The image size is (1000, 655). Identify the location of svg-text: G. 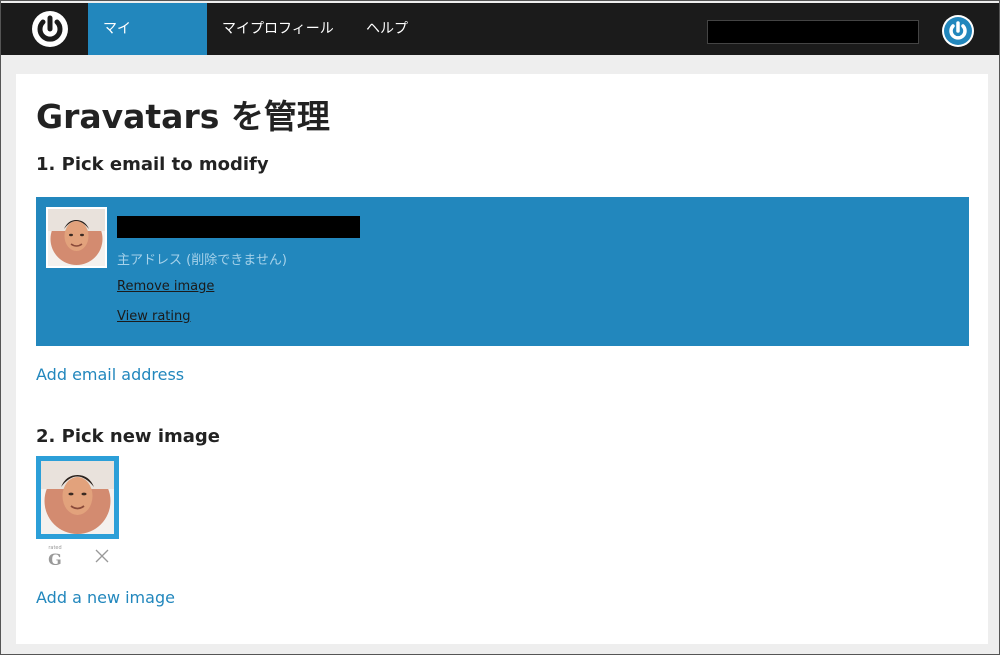
(55, 558).